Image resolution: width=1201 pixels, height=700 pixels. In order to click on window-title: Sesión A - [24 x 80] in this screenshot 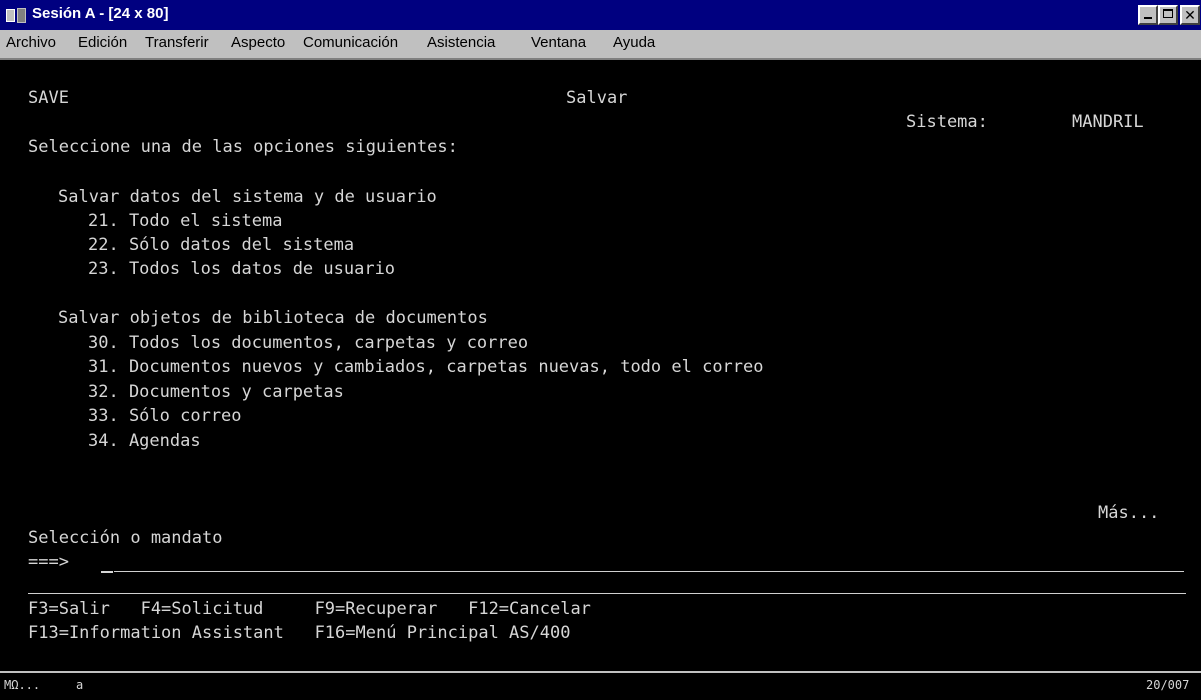, I will do `click(100, 13)`.